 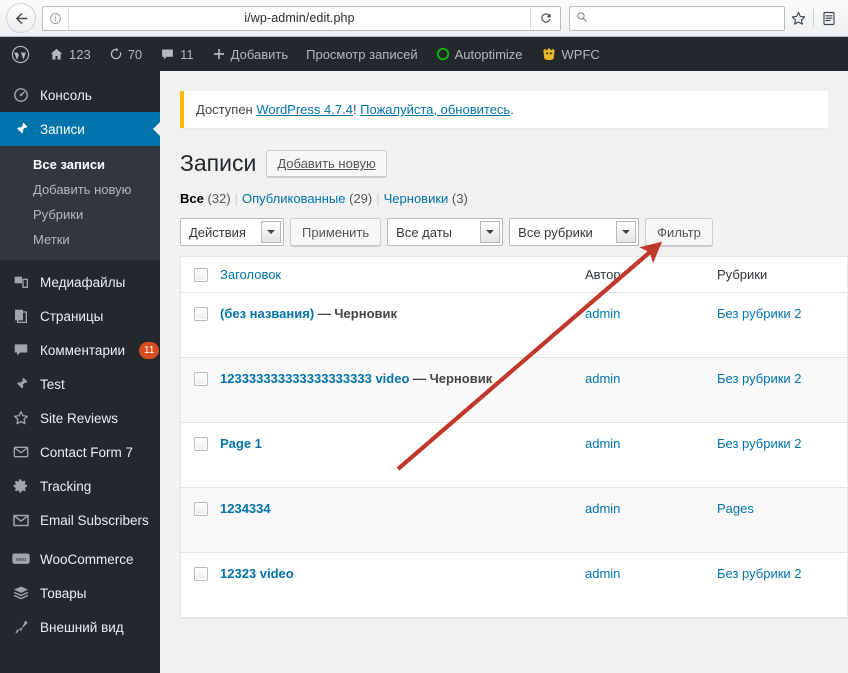 I want to click on posts-submenu: Все записи Добавить новую Рубрики Метки, so click(x=80, y=203).